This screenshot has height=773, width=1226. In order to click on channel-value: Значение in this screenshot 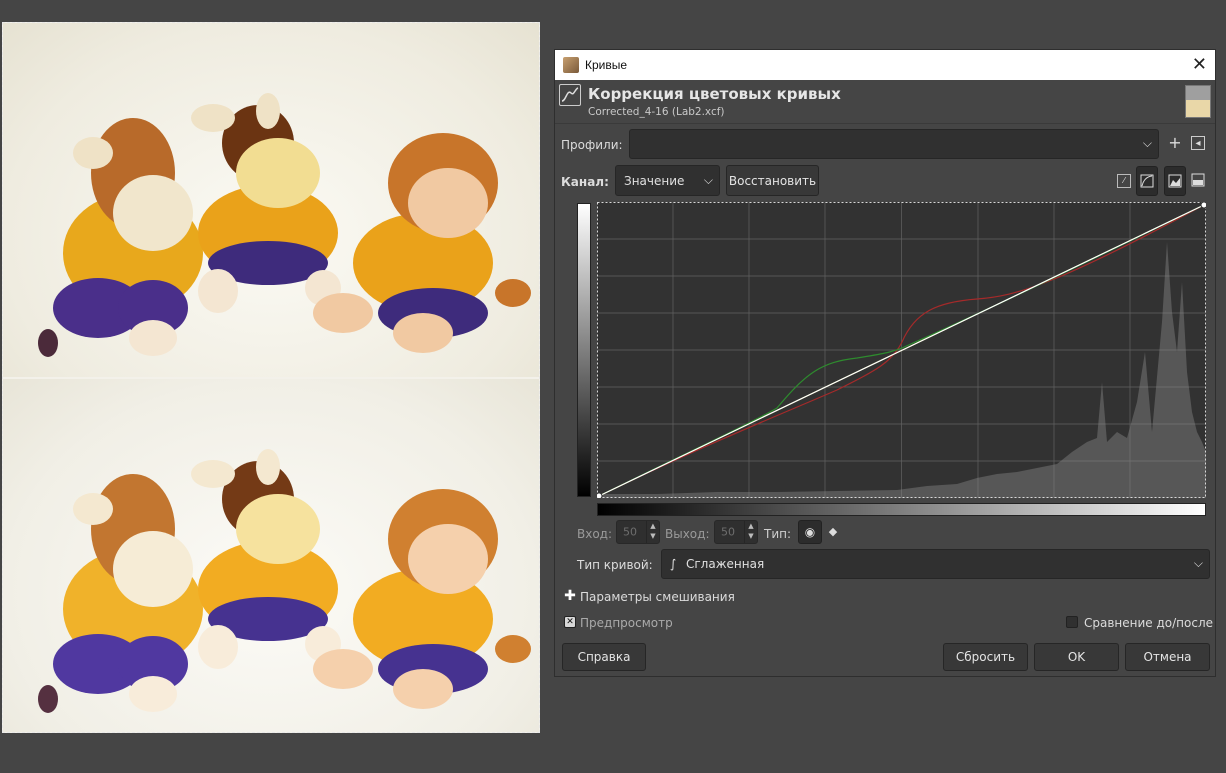, I will do `click(654, 180)`.